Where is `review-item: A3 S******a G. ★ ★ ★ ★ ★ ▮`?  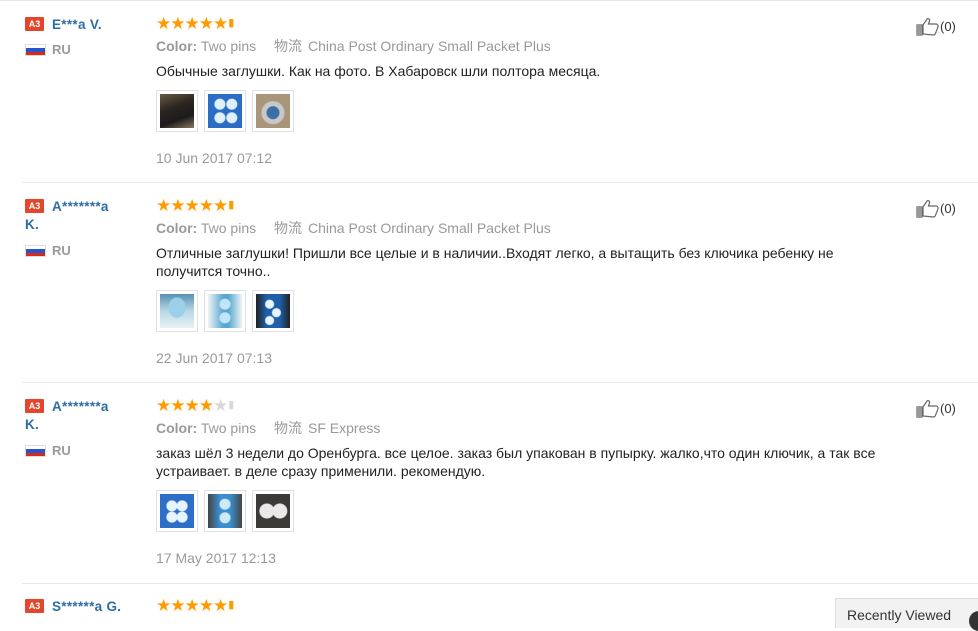
review-item: A3 S******a G. ★ ★ ★ ★ ★ ▮ is located at coordinates (489, 608).